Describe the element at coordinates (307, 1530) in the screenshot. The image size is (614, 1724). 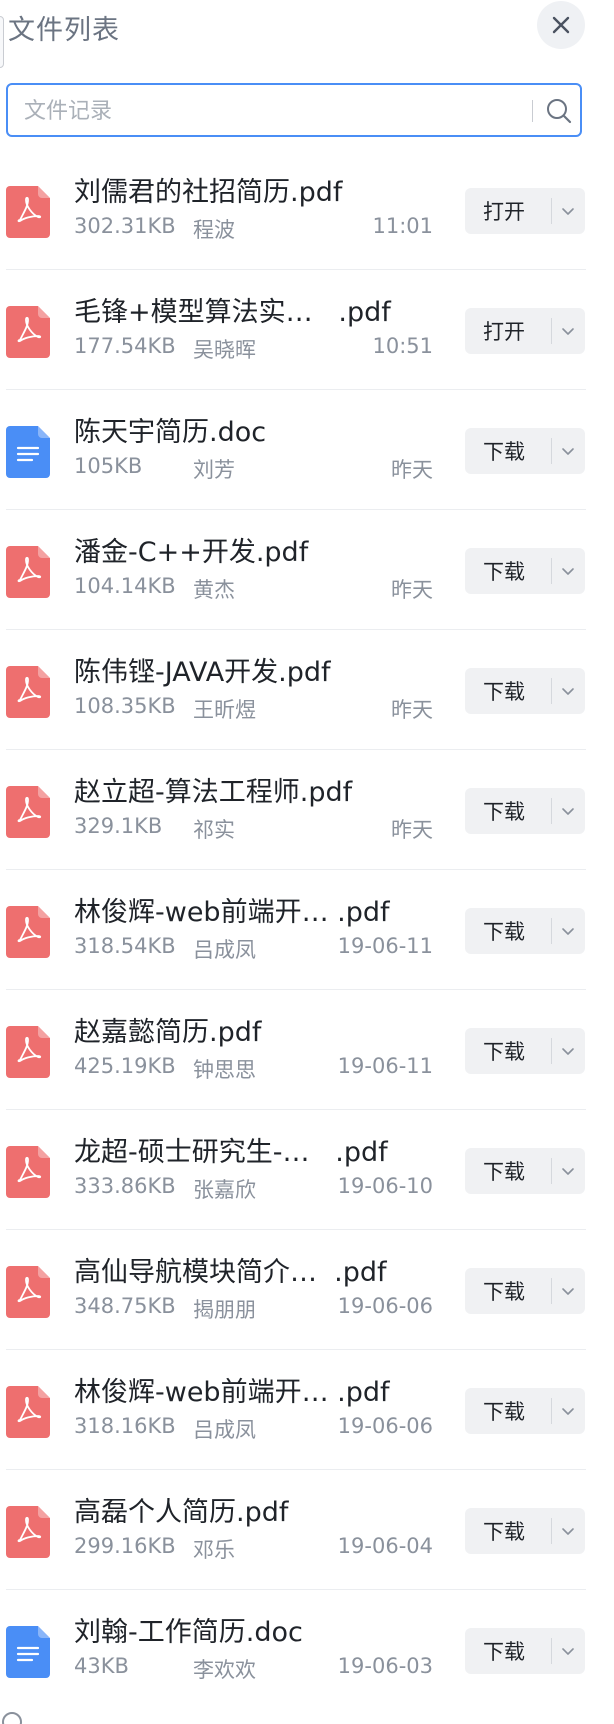
I see `file-row: 高磊个人简历.pdf 299.16KB 邓乐 19-06-04 下载` at that location.